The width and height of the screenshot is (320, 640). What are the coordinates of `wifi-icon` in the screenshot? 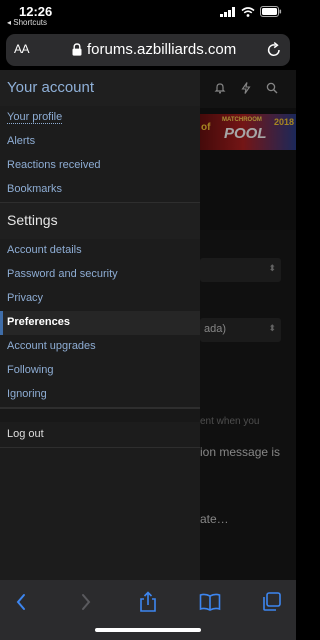 It's located at (248, 11).